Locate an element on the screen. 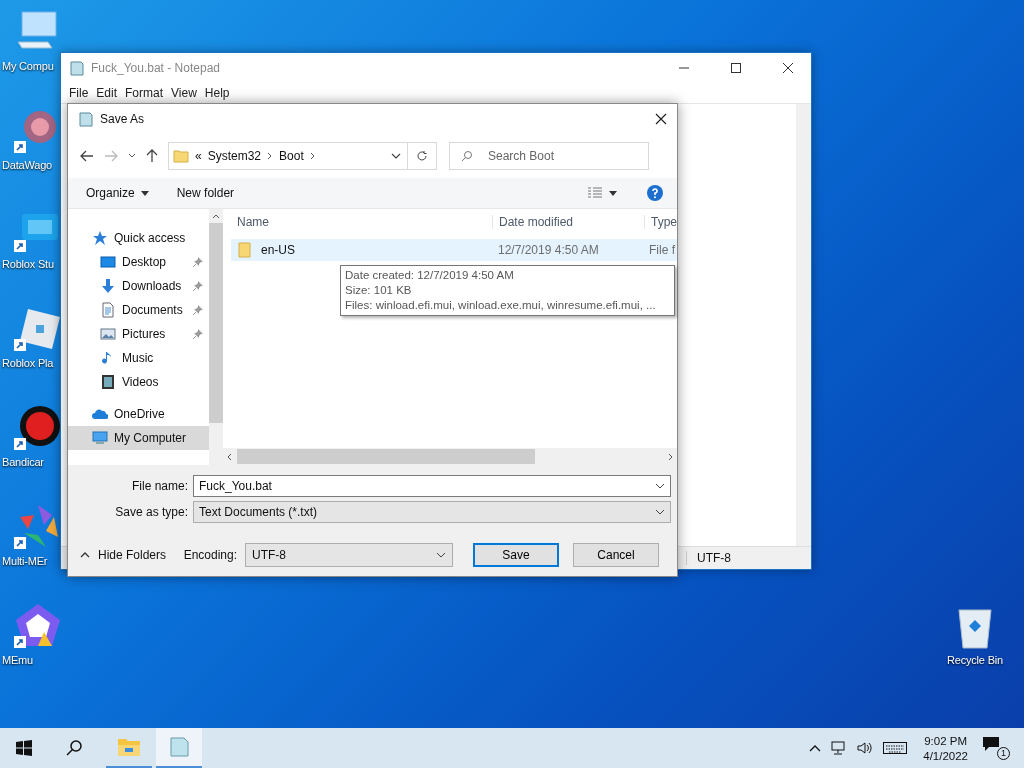 Image resolution: width=1024 pixels, height=768 pixels. refresh-icon is located at coordinates (422, 156).